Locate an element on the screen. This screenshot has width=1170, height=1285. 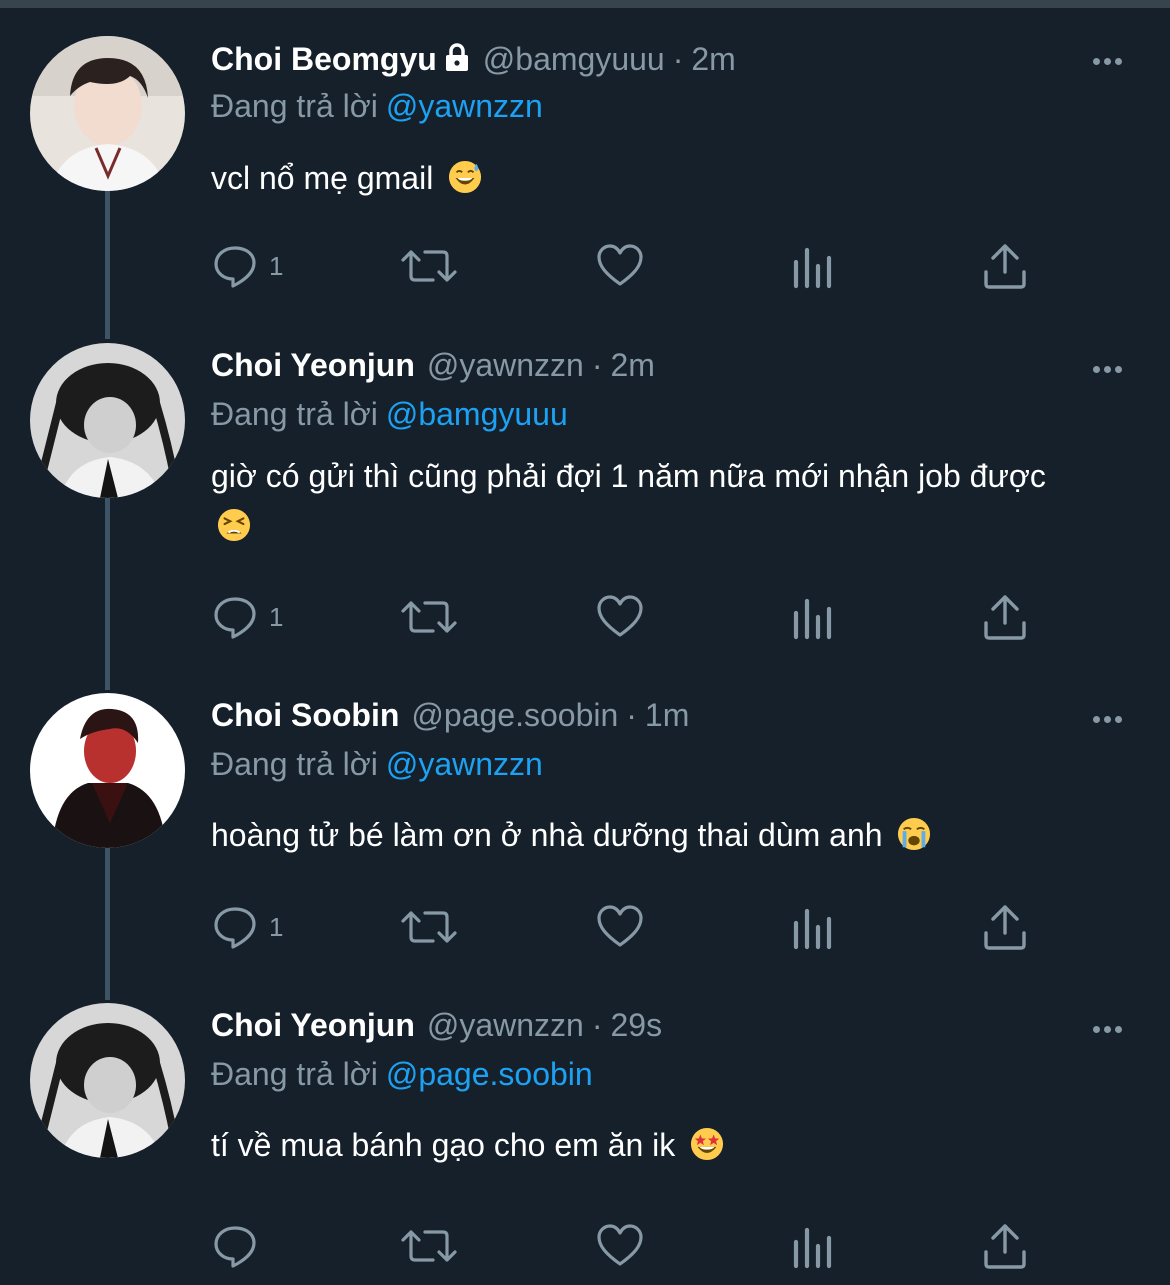
mention-link: @page.soobin is located at coordinates (489, 1074).